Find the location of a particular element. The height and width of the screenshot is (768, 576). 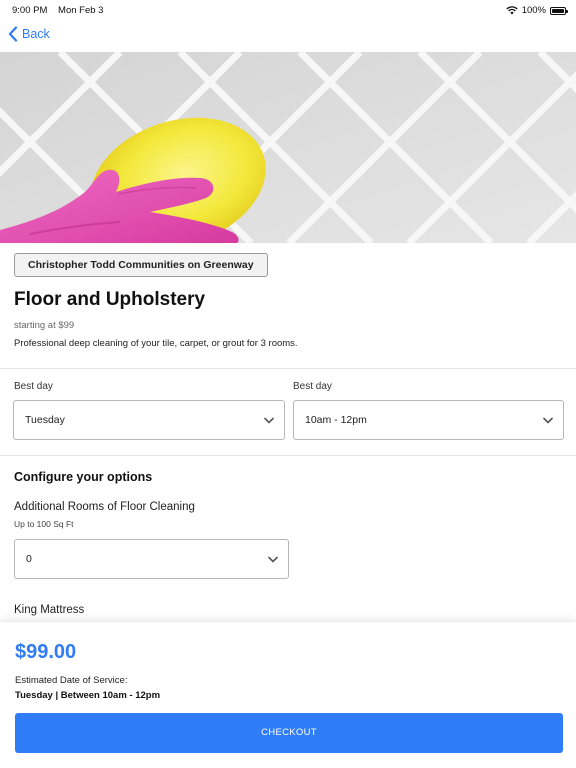

starting-price: starting at $99 is located at coordinates (44, 325).